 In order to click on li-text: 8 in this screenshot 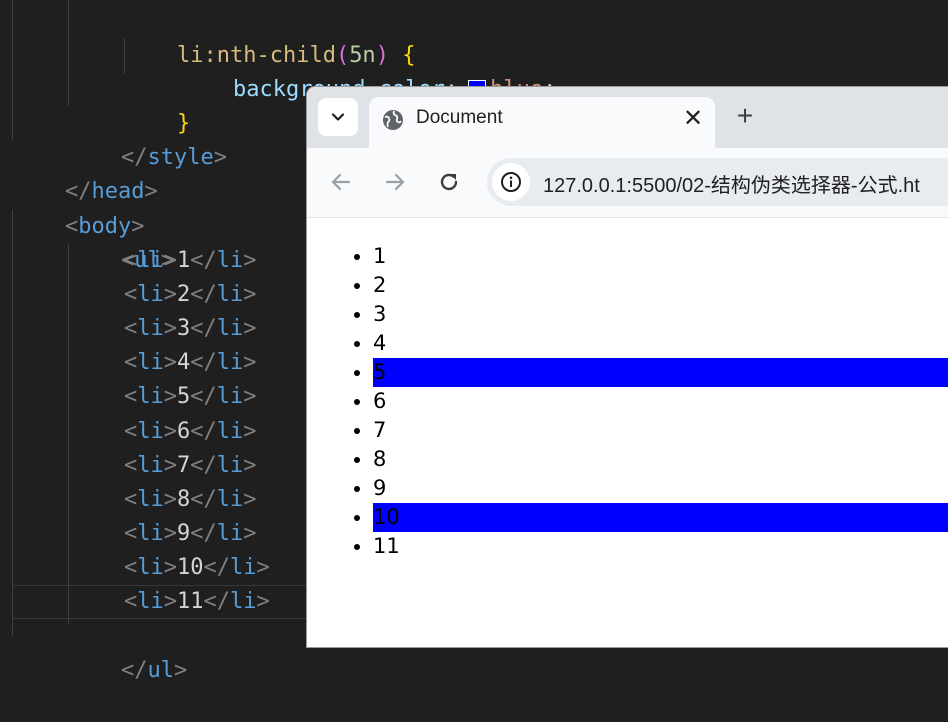, I will do `click(184, 499)`.